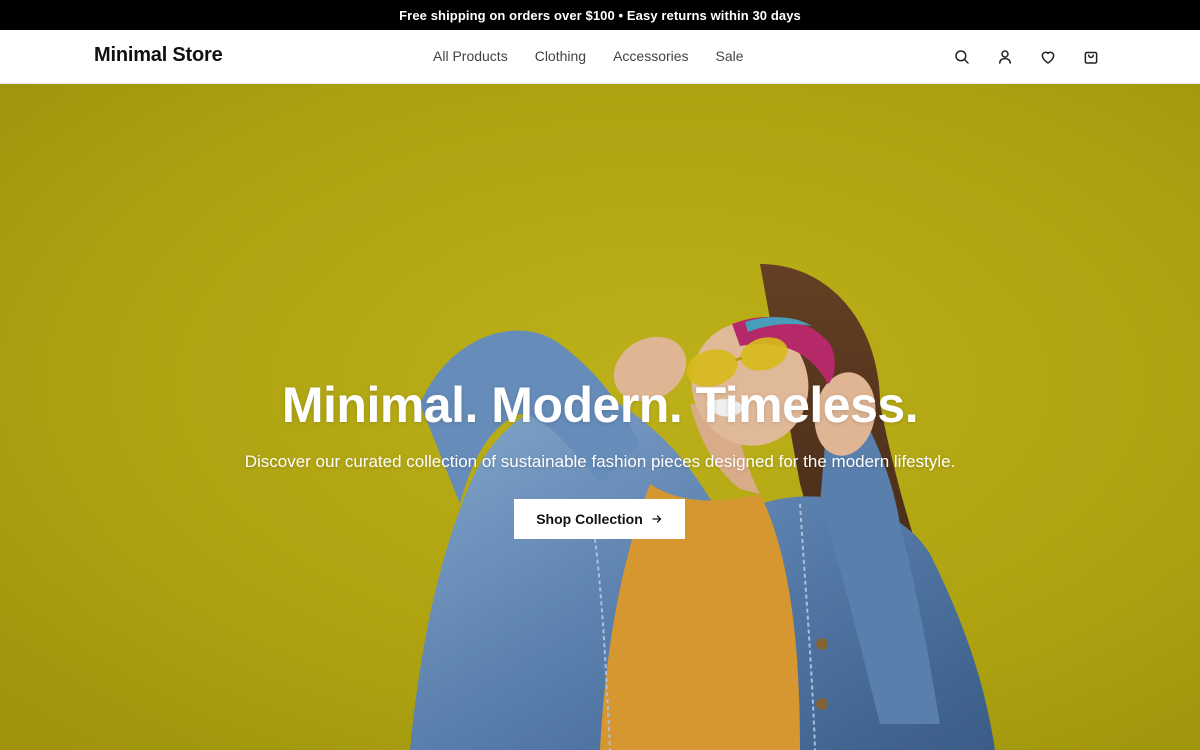  I want to click on store-logo: Minimal Store, so click(158, 55).